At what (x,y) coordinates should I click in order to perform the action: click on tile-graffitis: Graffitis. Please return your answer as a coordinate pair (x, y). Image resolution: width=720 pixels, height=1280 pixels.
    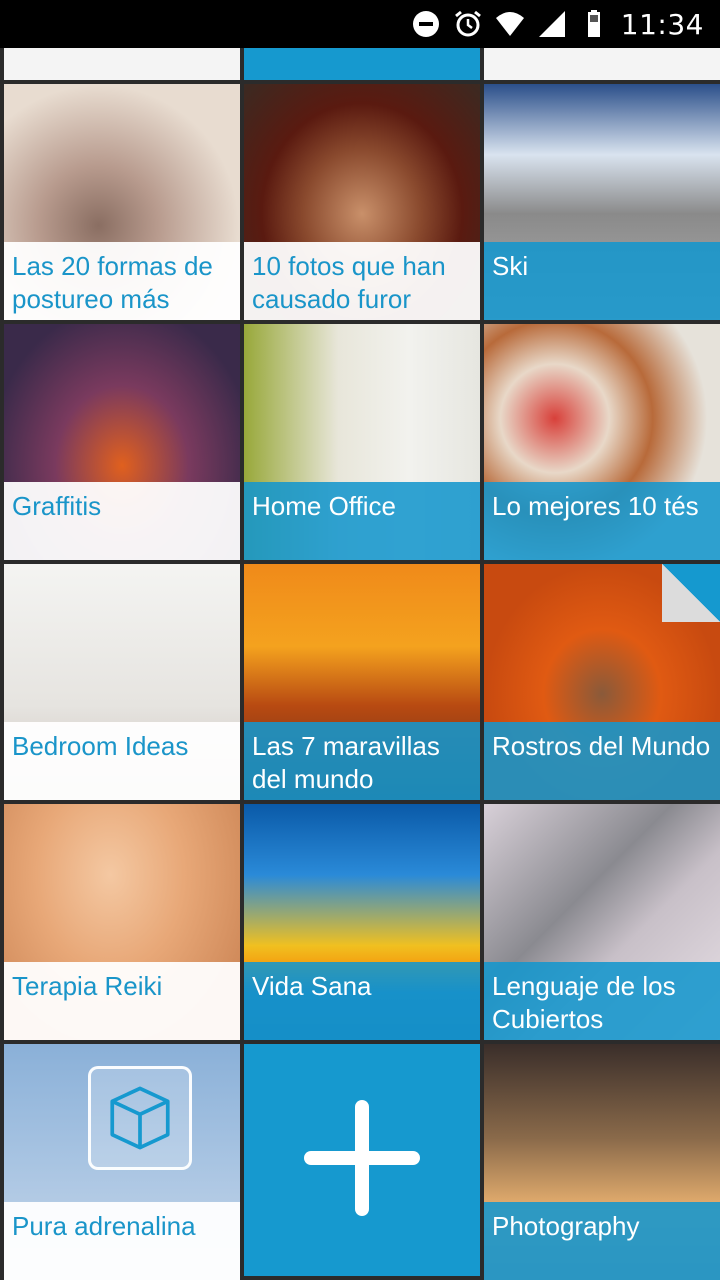
    Looking at the image, I should click on (122, 442).